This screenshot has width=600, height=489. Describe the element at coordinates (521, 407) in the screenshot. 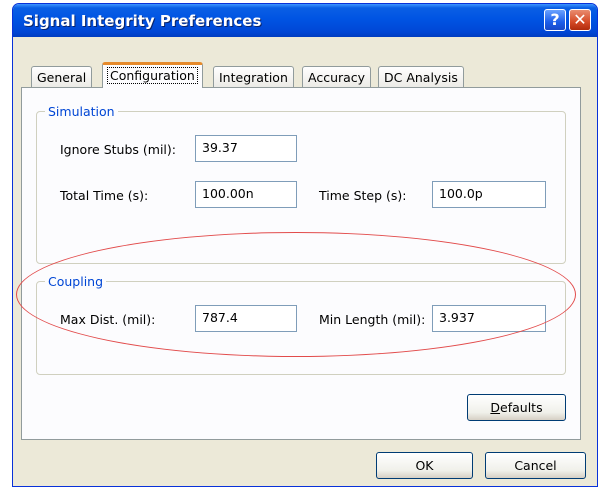

I see `defaults-label: efaults` at that location.